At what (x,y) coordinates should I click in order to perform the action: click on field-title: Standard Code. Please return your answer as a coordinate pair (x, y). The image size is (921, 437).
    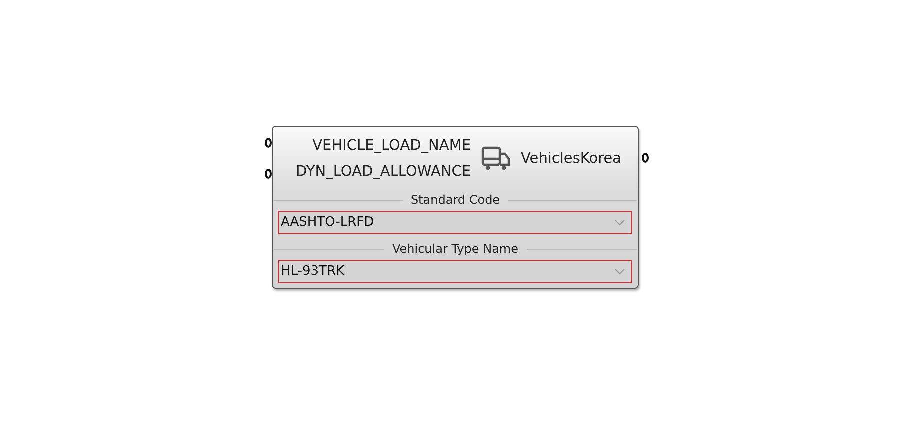
    Looking at the image, I should click on (455, 200).